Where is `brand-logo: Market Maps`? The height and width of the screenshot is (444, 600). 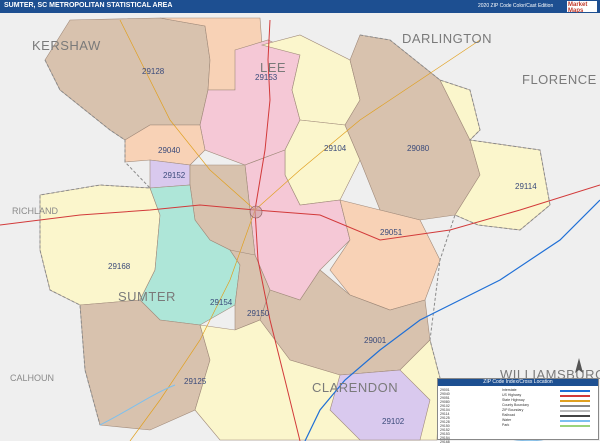
brand-logo: Market Maps is located at coordinates (582, 7).